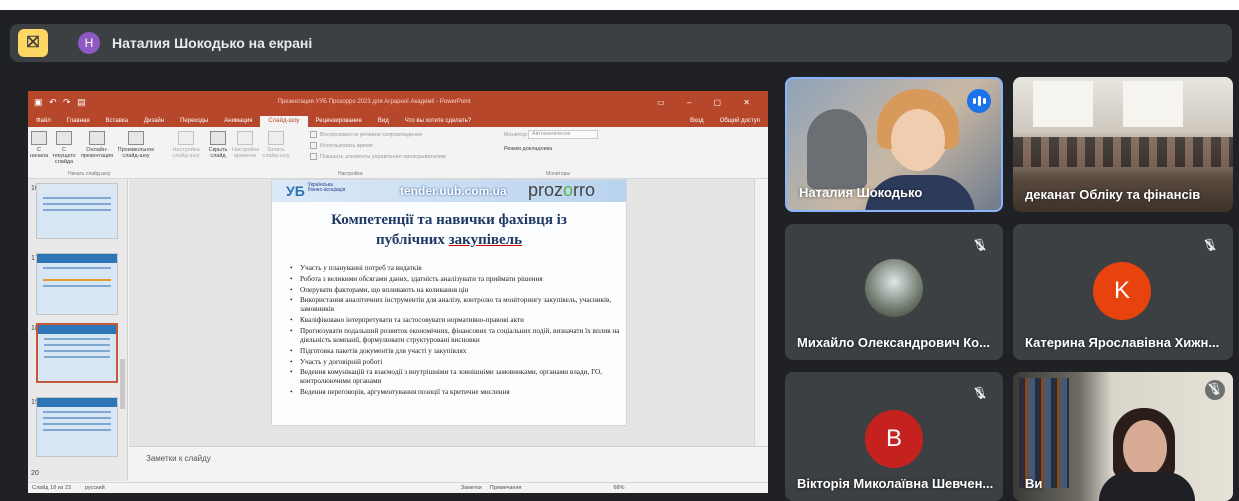 The height and width of the screenshot is (501, 1239). Describe the element at coordinates (449, 220) in the screenshot. I see `slide-title-line1: Компетенції та навички фахівця із` at that location.